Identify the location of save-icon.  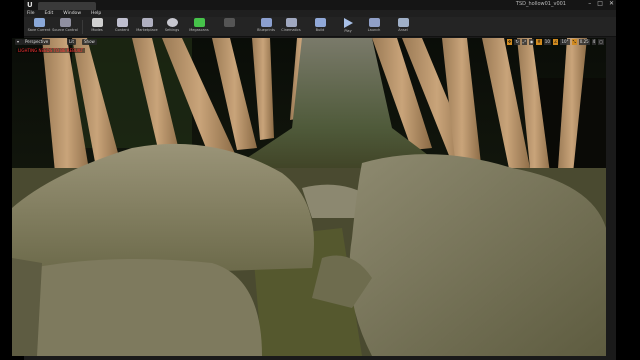
(39, 22).